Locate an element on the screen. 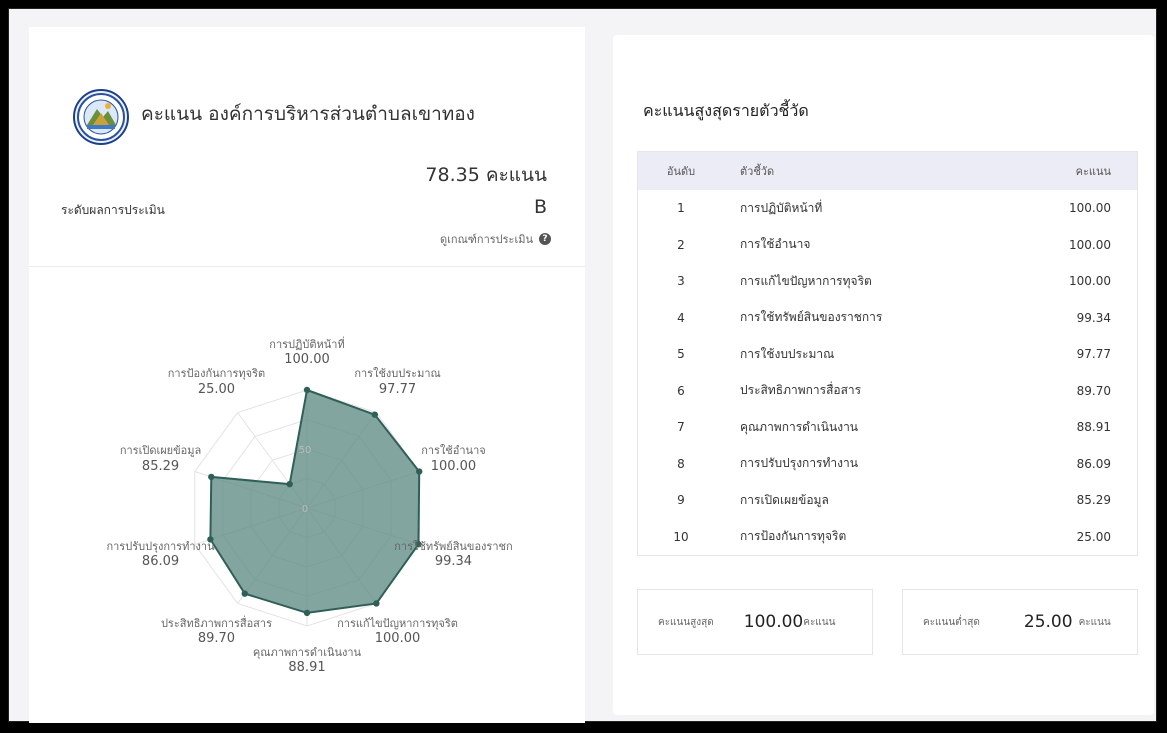 The width and height of the screenshot is (1167, 733). radar-axis-name: คุณภาพการดำเนินงาน is located at coordinates (307, 652).